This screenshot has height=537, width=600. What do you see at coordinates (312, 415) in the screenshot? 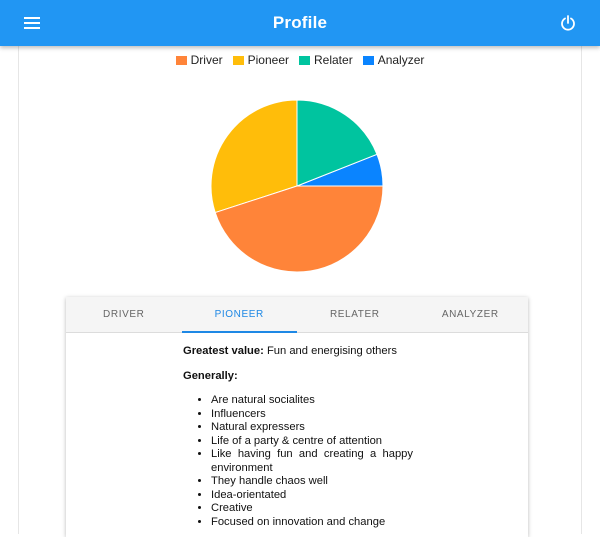
I see `list-item: Influencers` at bounding box center [312, 415].